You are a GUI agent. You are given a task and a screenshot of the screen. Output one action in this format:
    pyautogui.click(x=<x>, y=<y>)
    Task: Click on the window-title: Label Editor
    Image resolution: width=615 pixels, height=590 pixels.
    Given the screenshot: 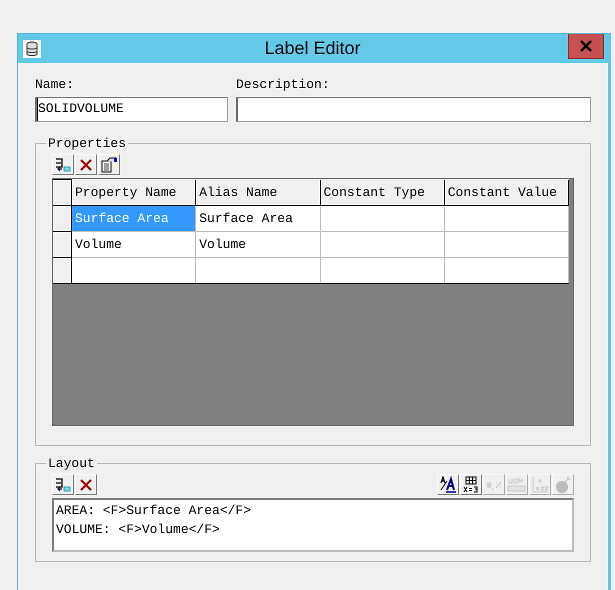 What is the action you would take?
    pyautogui.click(x=312, y=48)
    